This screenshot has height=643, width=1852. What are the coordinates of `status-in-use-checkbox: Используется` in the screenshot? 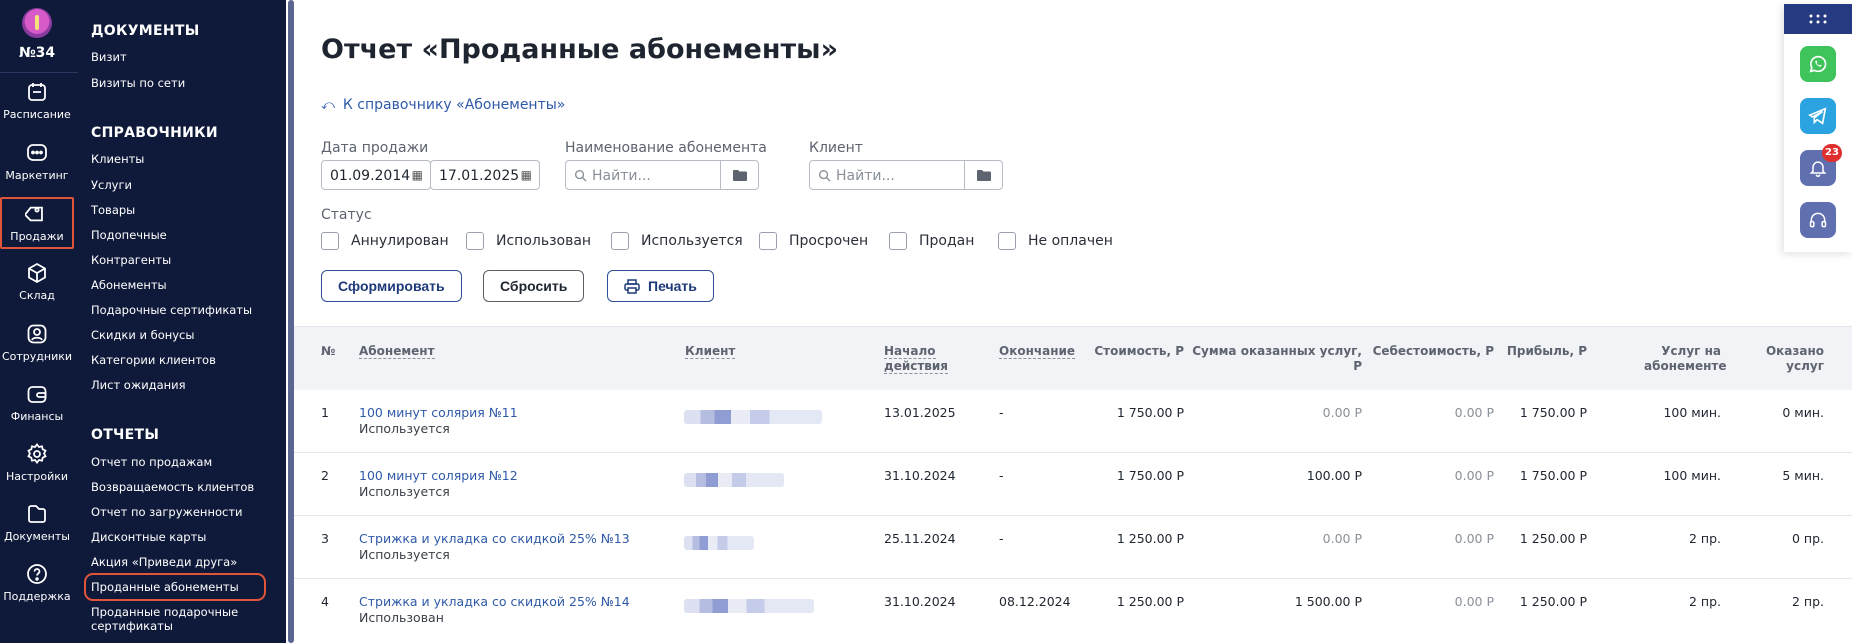 It's located at (677, 242).